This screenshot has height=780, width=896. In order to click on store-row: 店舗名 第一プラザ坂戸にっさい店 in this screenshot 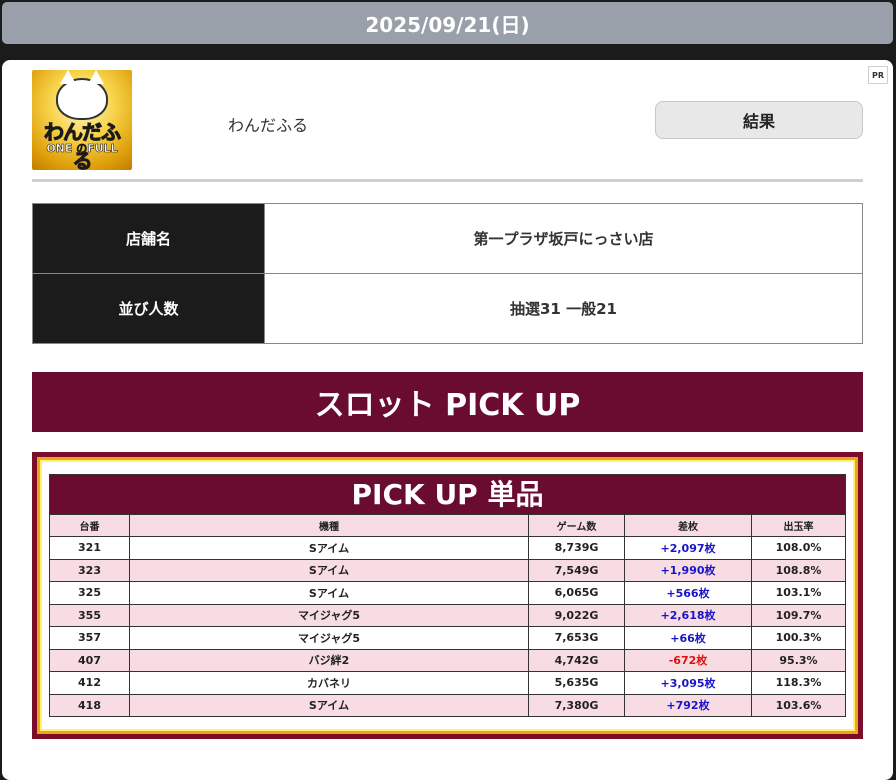, I will do `click(447, 238)`.